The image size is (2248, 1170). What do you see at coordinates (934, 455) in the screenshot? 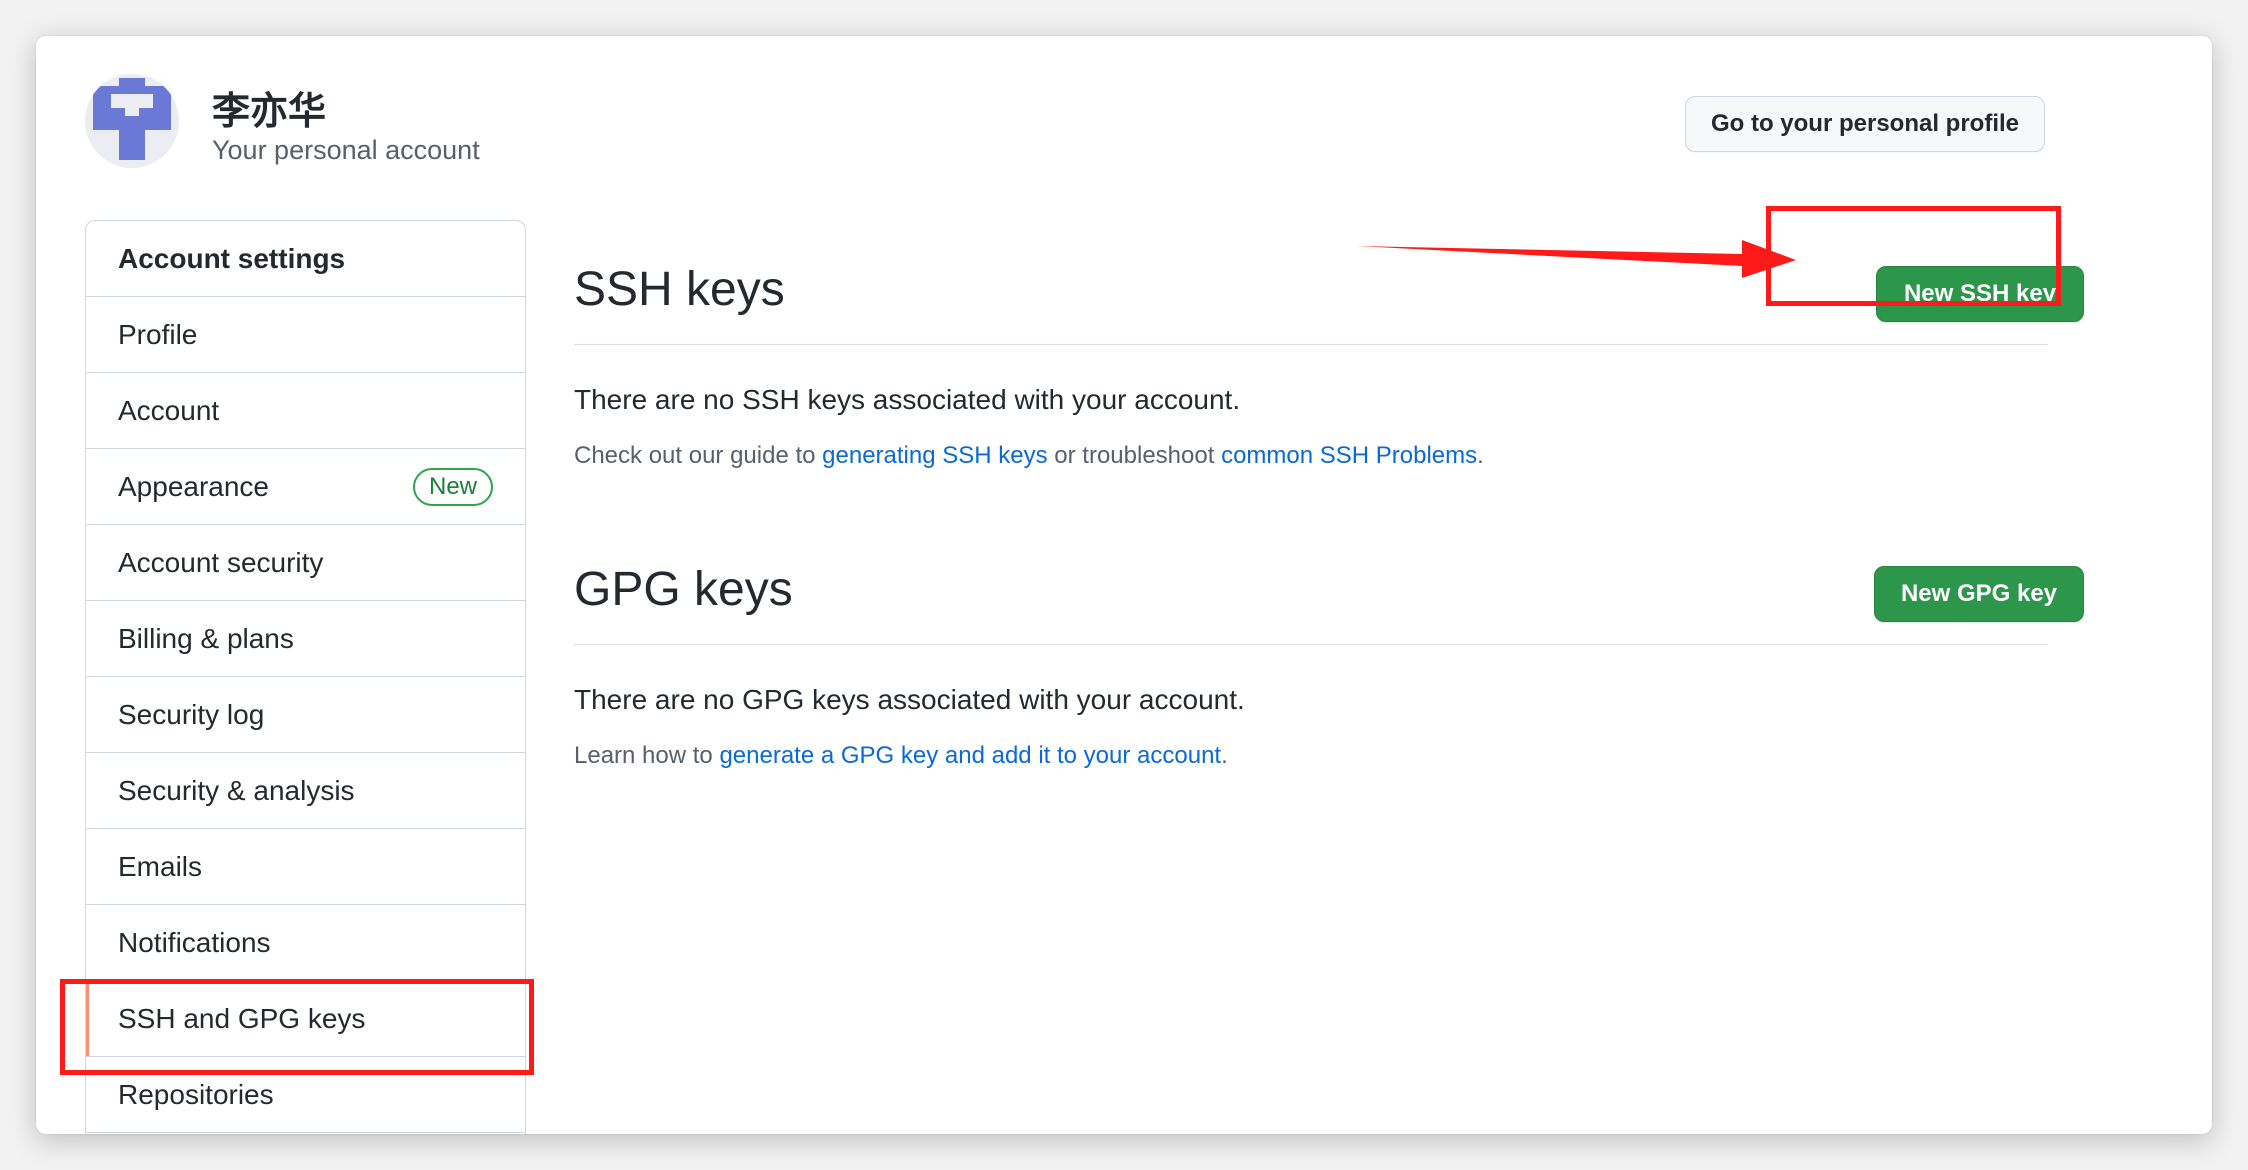
I see `generating-ssh-keys-link: generating SSH keys` at bounding box center [934, 455].